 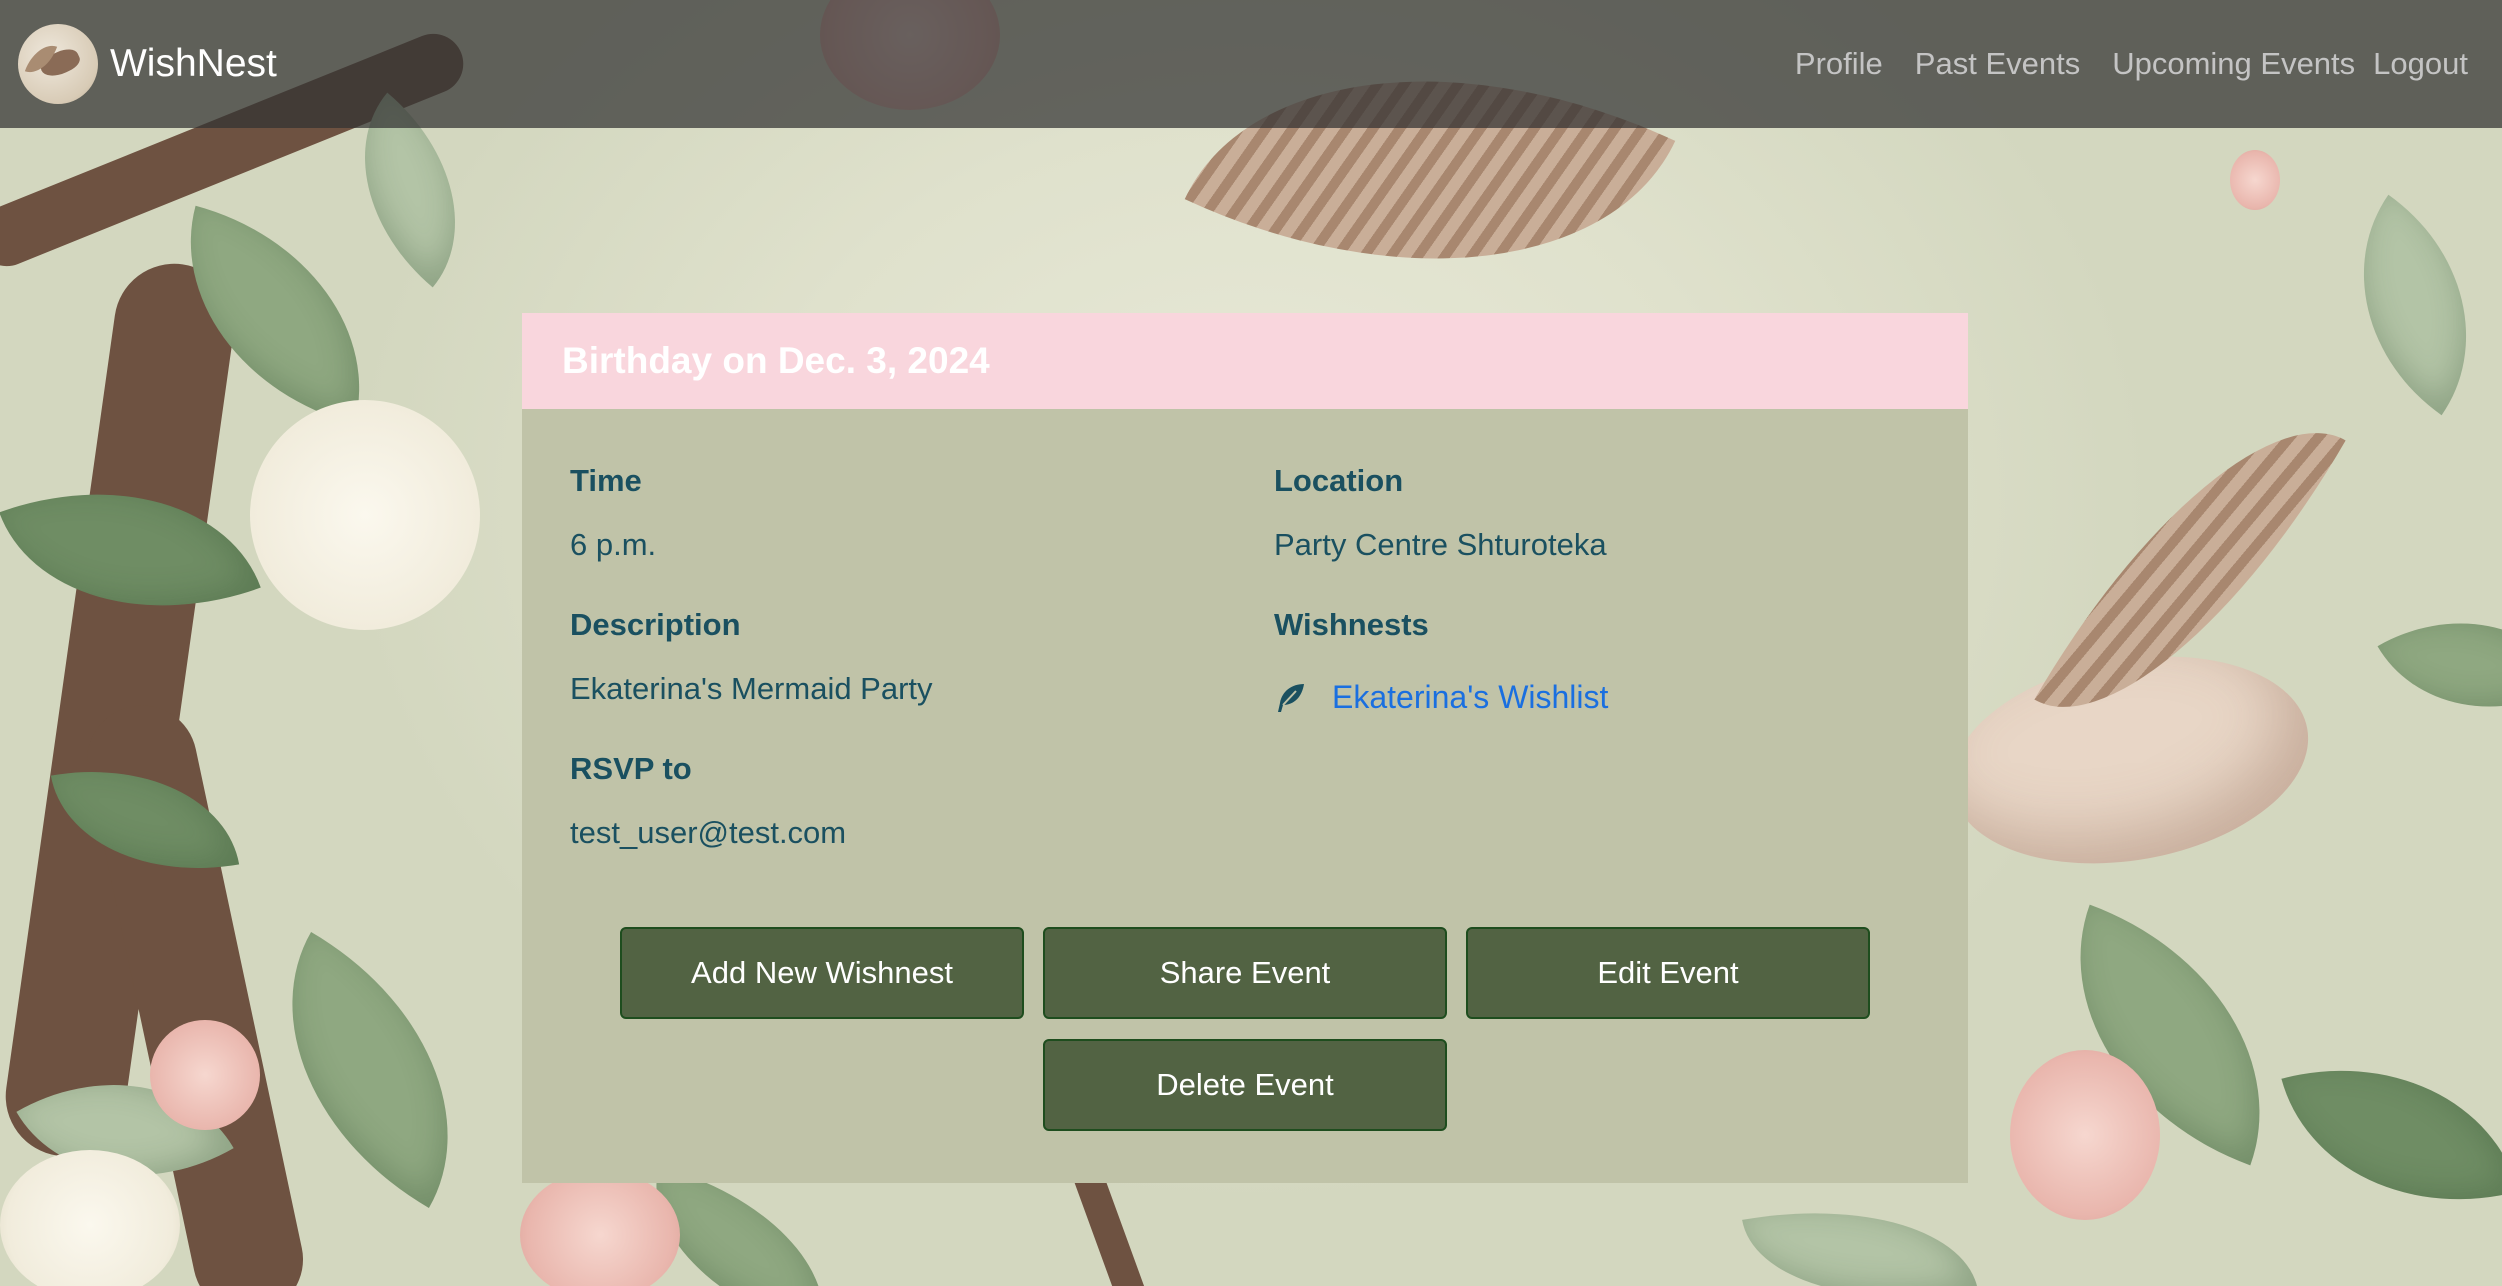 What do you see at coordinates (822, 973) in the screenshot?
I see `add-wishnest-button: Add New Wishnest` at bounding box center [822, 973].